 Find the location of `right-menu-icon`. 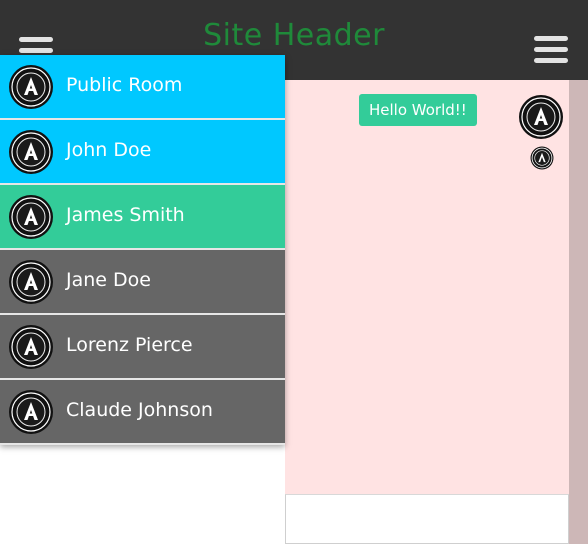

right-menu-icon is located at coordinates (551, 50).